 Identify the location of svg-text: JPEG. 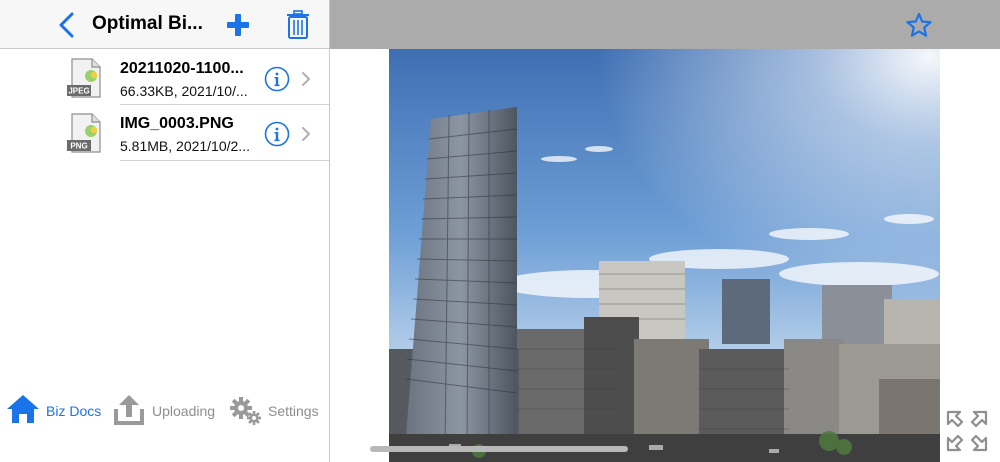
(78, 91).